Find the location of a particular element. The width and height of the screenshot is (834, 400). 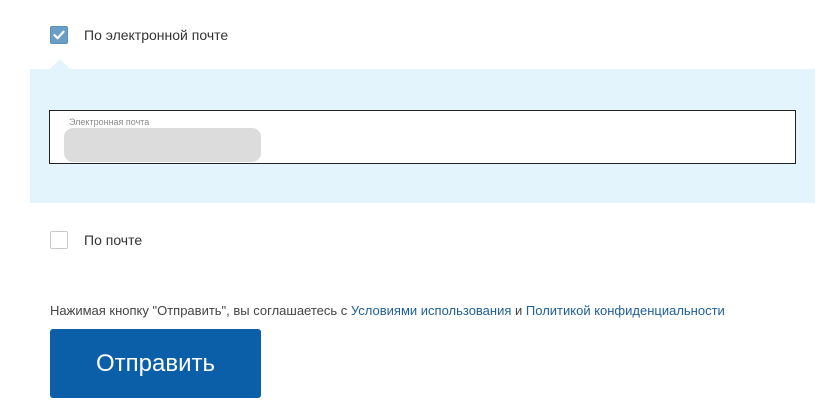

email-option: По электронной почте is located at coordinates (139, 35).